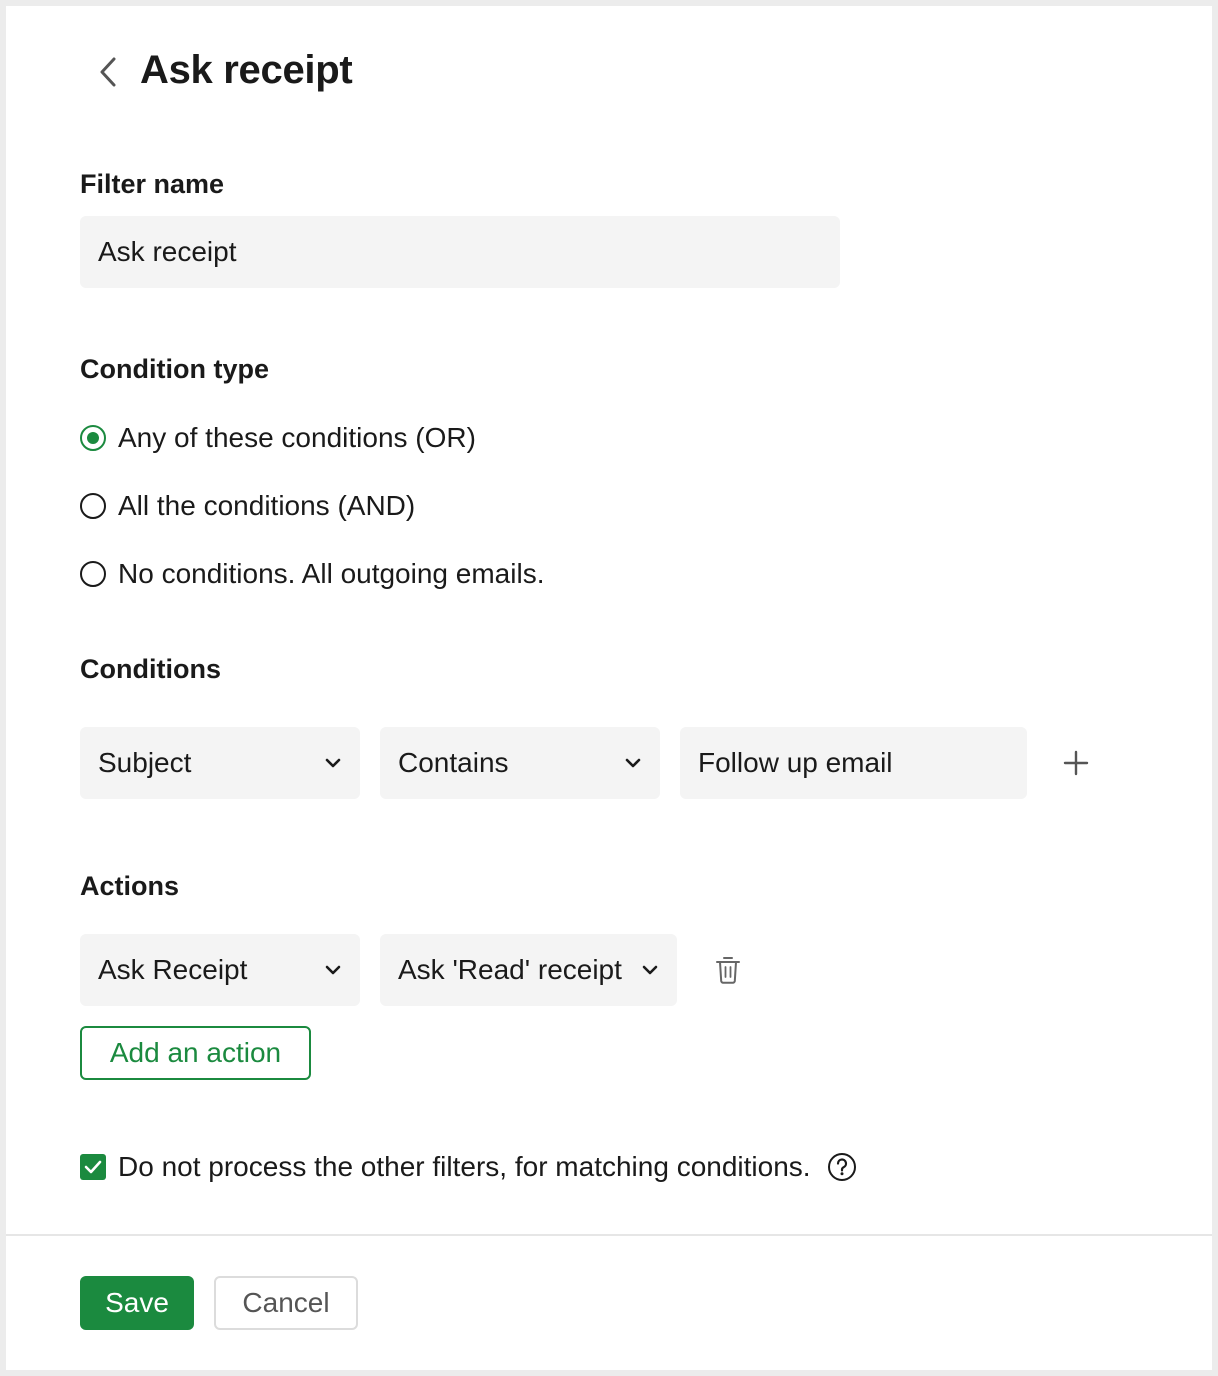 The height and width of the screenshot is (1376, 1218). Describe the element at coordinates (150, 669) in the screenshot. I see `conditions-label: Conditions` at that location.